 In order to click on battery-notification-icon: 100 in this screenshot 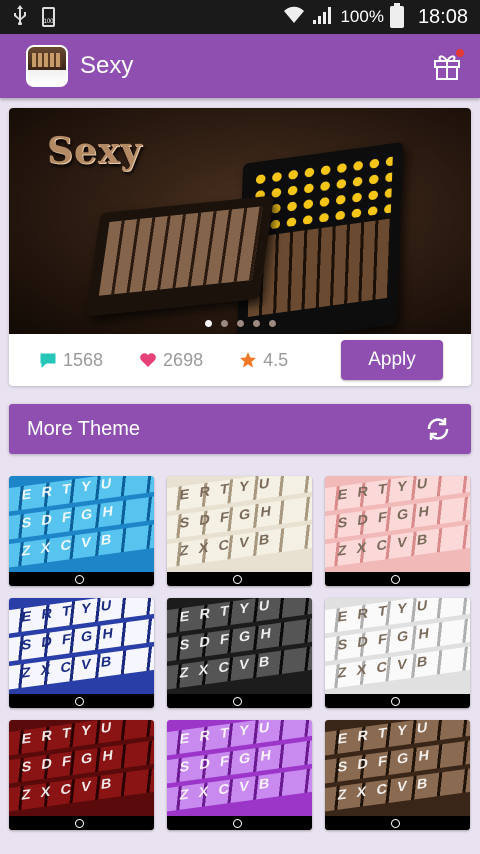, I will do `click(48, 17)`.